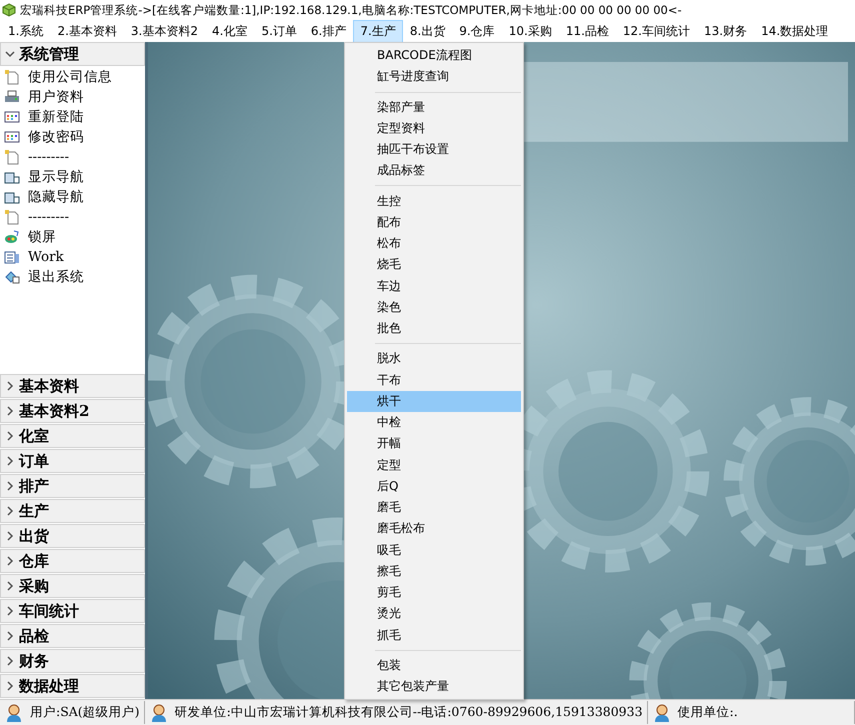 The image size is (855, 725). I want to click on nav-group-label: 采购, so click(34, 586).